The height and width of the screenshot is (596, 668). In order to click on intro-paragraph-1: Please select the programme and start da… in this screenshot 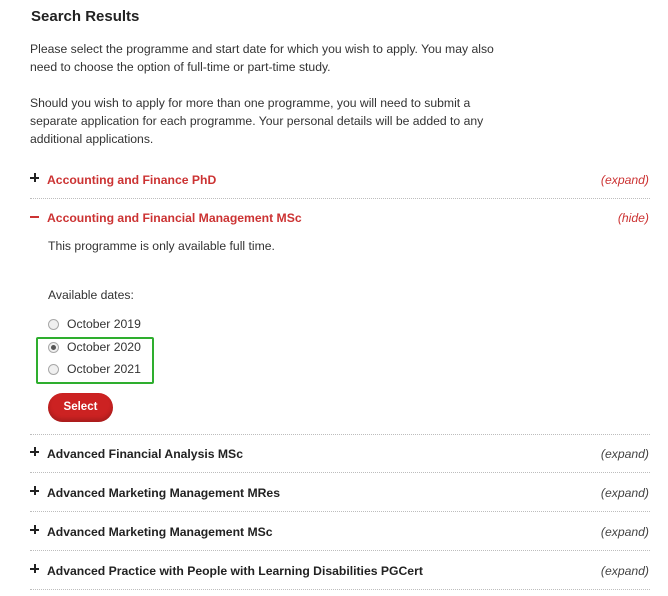, I will do `click(262, 58)`.